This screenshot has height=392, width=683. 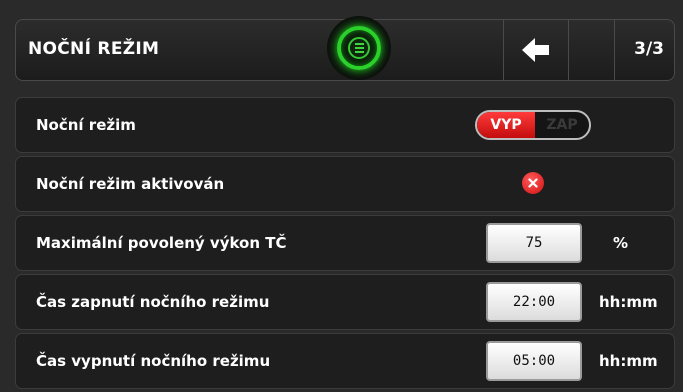 I want to click on row-night-mode-active: Noční režim aktivován, so click(x=345, y=184).